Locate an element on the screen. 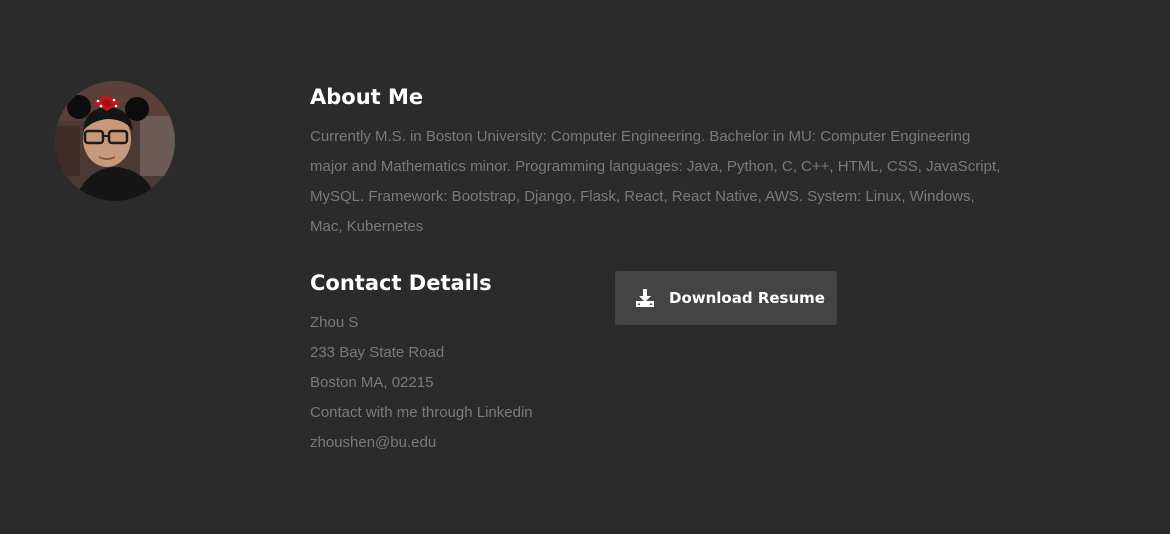 This screenshot has height=534, width=1170. download-icon is located at coordinates (645, 298).